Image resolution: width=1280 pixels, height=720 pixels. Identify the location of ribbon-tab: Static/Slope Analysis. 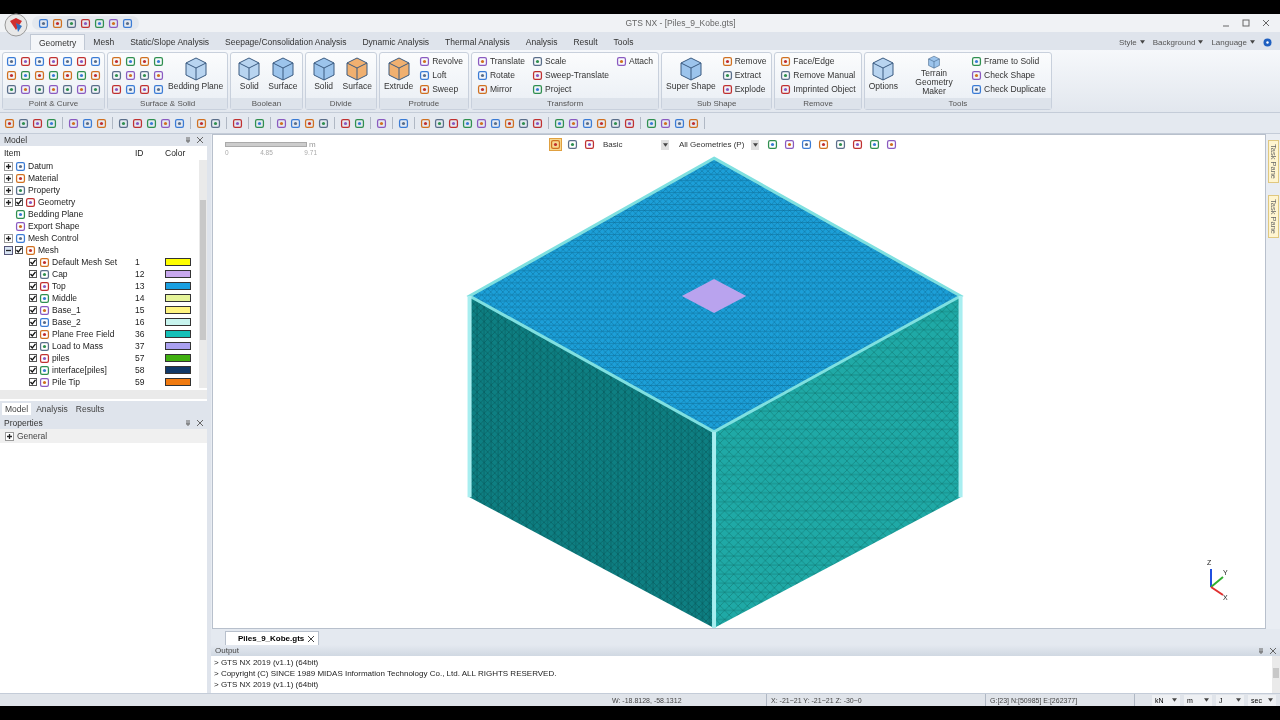
(170, 42).